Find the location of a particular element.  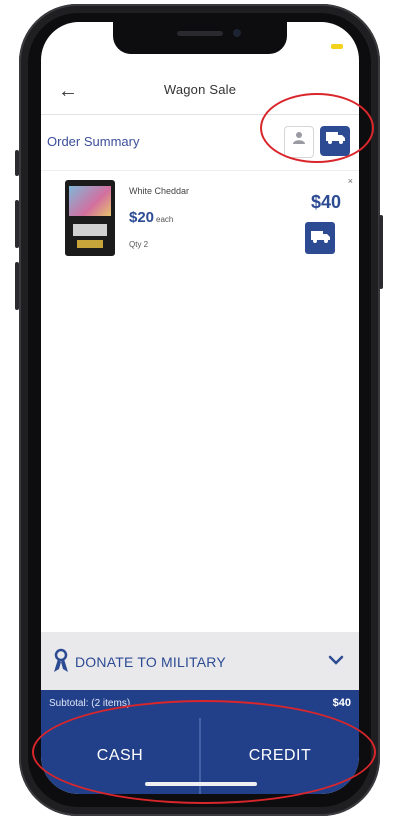

order-summary-label: Order Summary is located at coordinates (93, 141).